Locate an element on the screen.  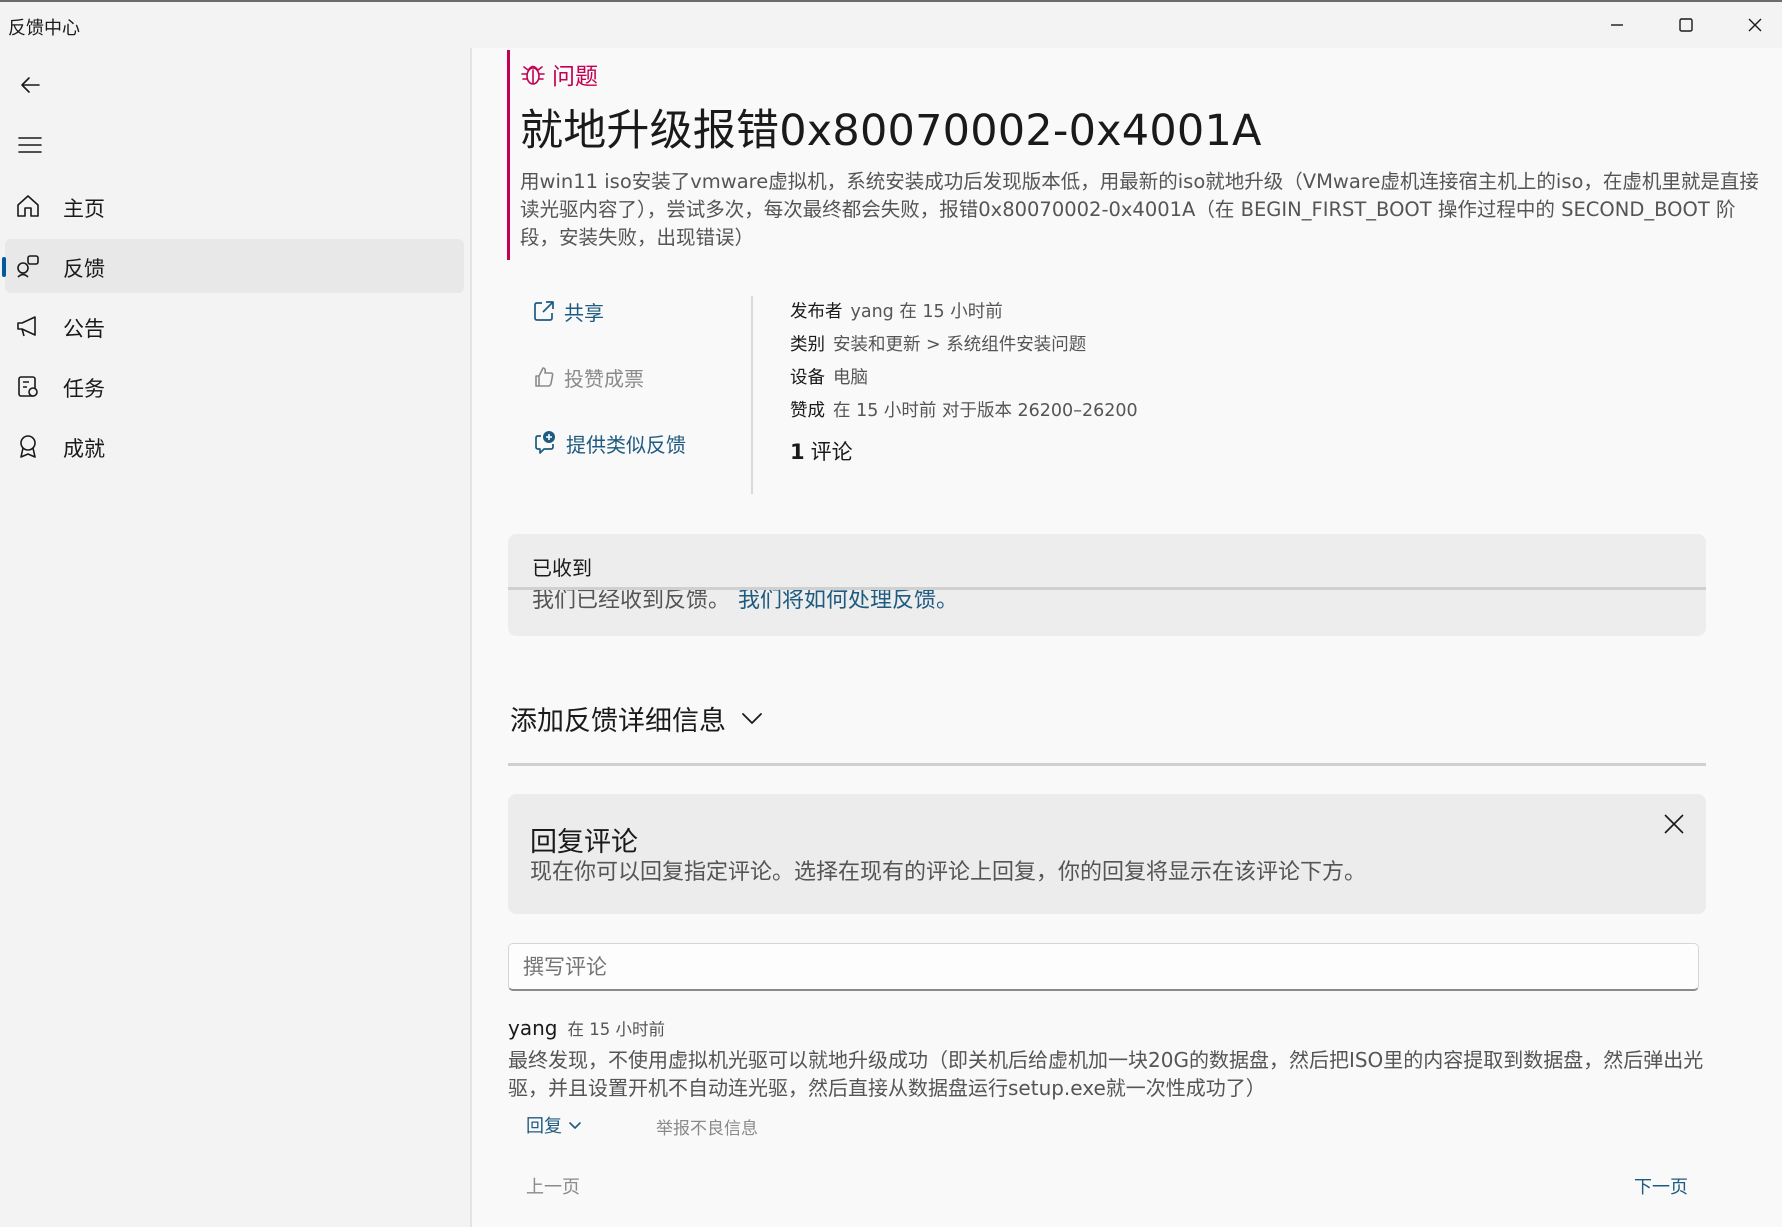
close-window-button is located at coordinates (1751, 25).